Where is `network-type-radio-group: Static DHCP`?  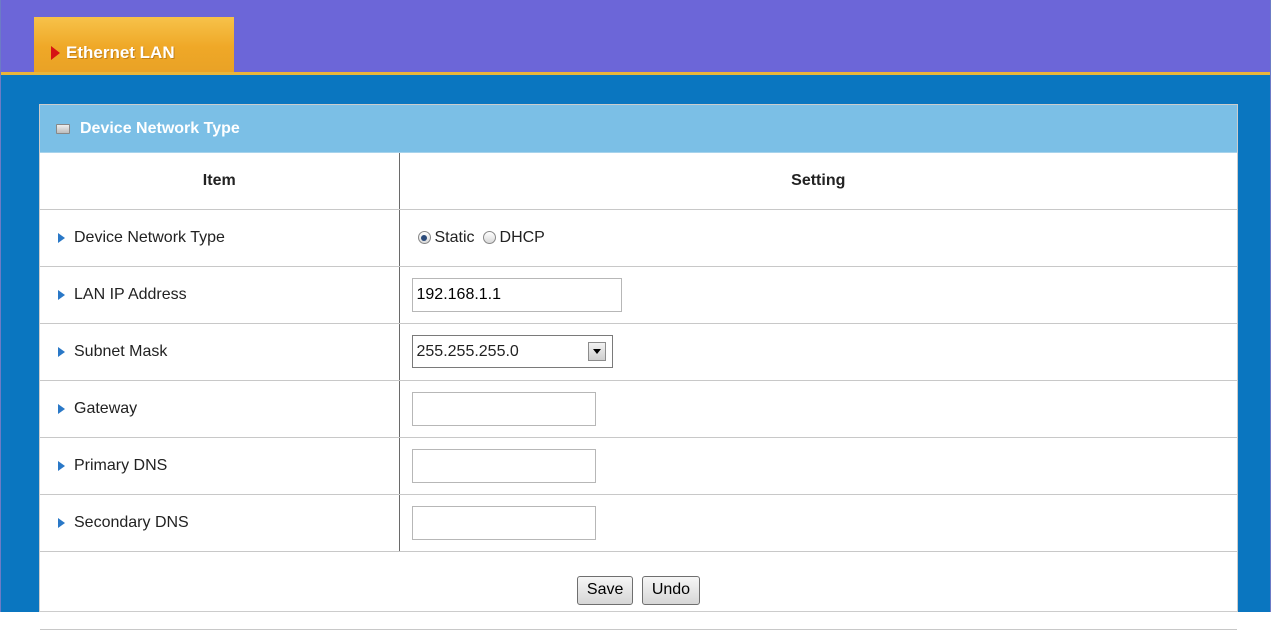 network-type-radio-group: Static DHCP is located at coordinates (824, 238).